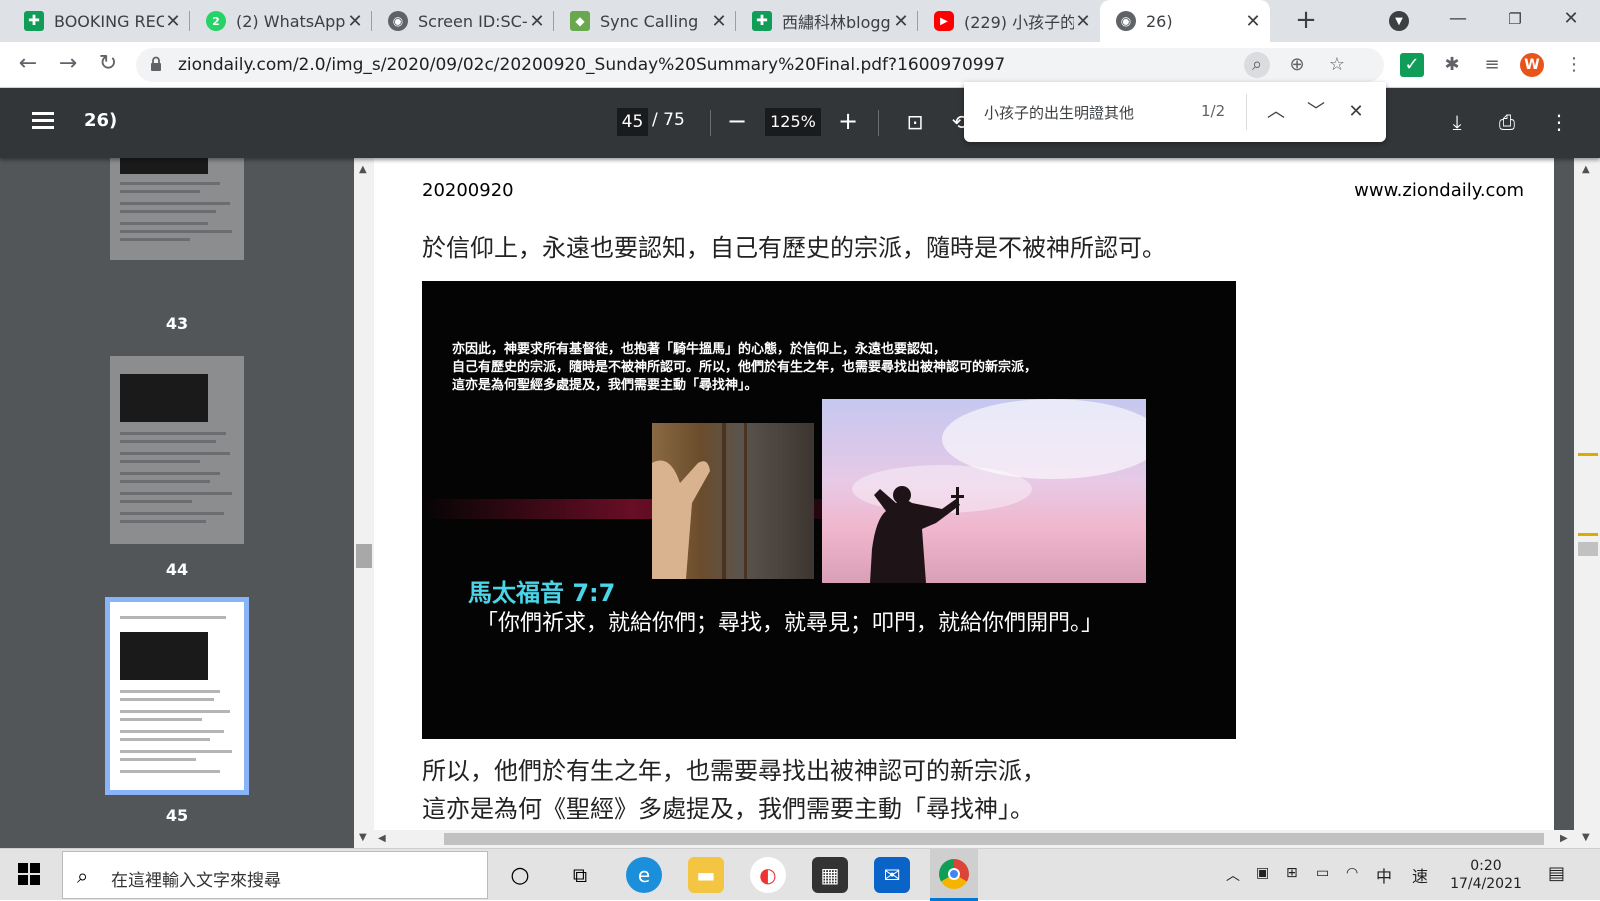  Describe the element at coordinates (542, 593) in the screenshot. I see `bible-reference: 馬太福音 7:7` at that location.